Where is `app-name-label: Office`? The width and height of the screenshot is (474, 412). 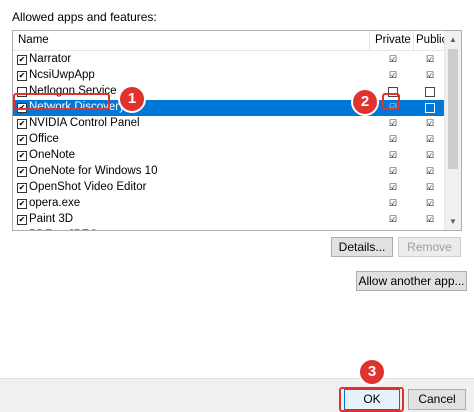
app-name-label: Office is located at coordinates (44, 139).